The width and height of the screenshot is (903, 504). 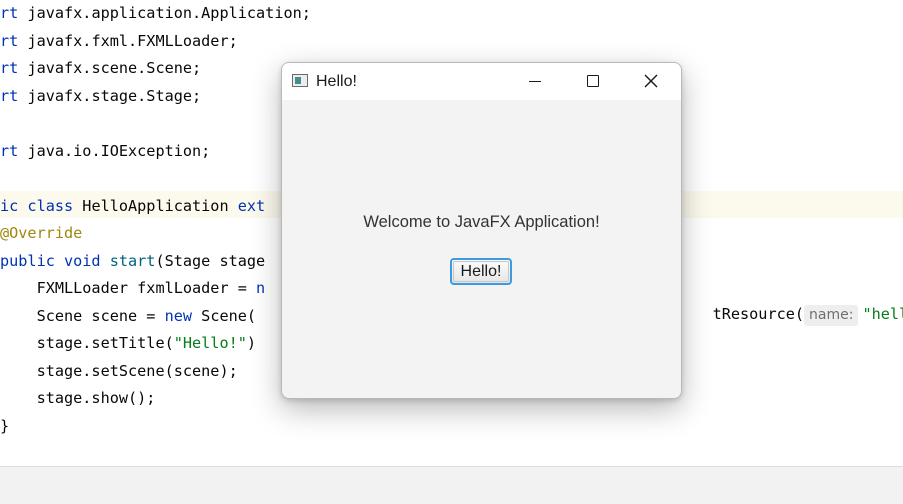 I want to click on code-token: "Hello!", so click(x=210, y=343).